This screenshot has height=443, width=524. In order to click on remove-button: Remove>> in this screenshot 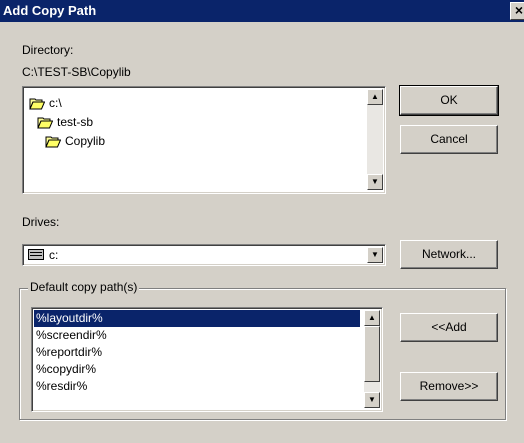, I will do `click(449, 386)`.